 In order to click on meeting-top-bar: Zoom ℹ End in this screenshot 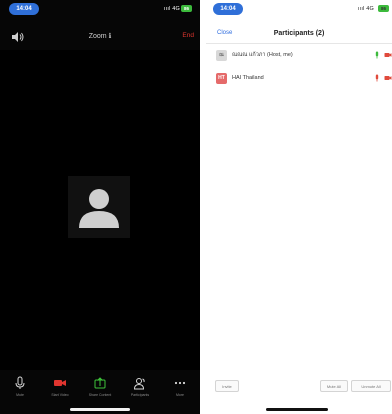, I will do `click(100, 37)`.